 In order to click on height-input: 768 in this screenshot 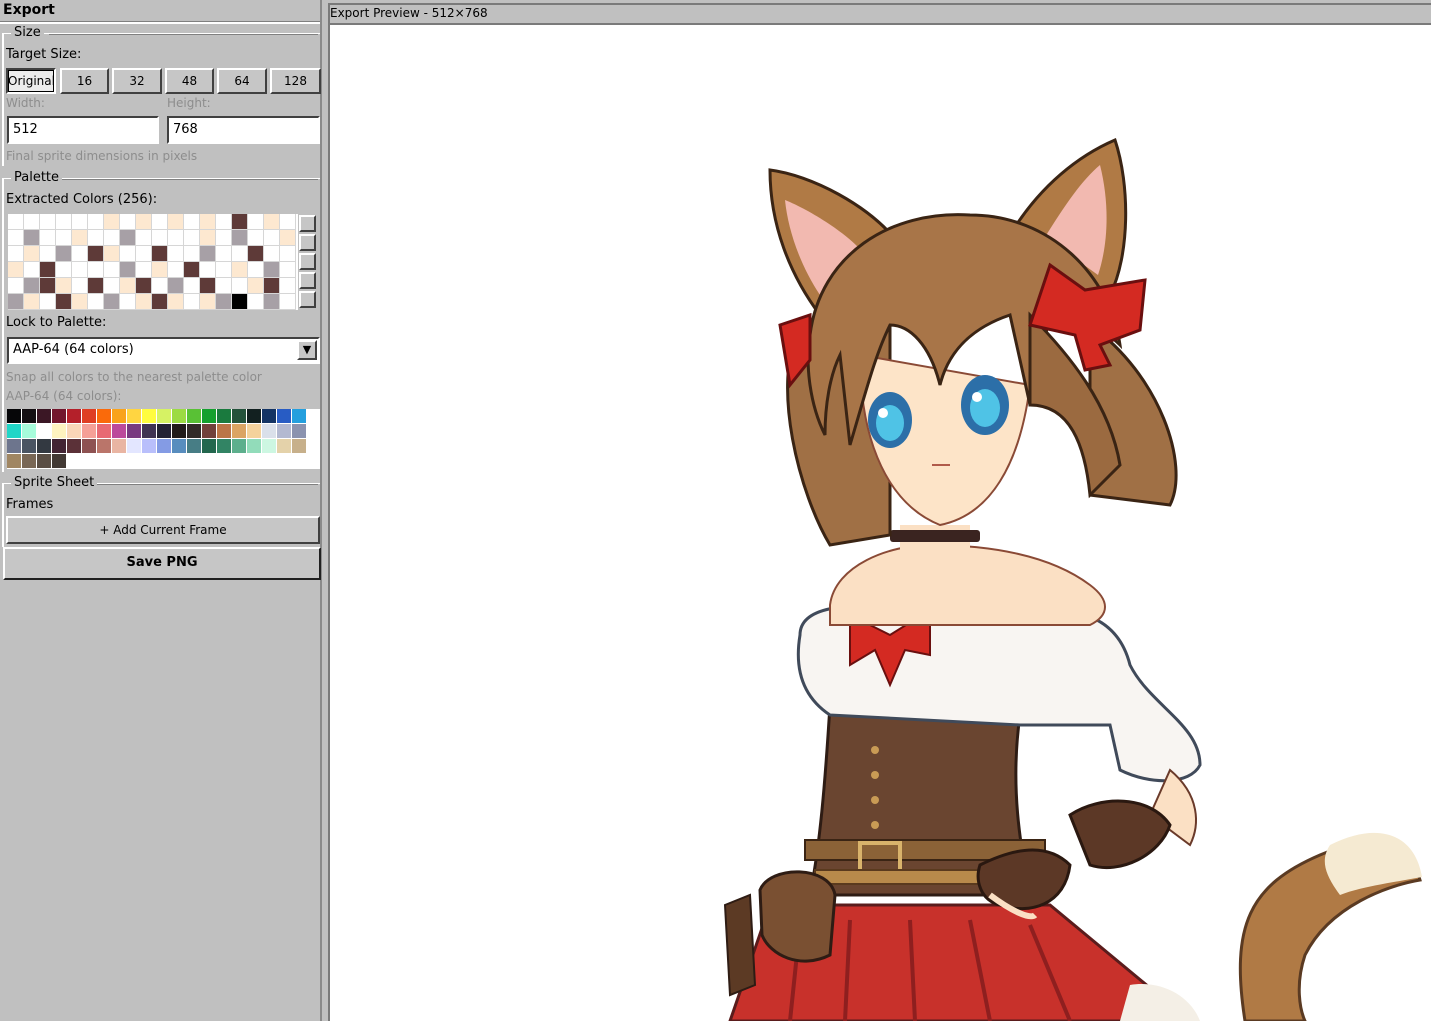, I will do `click(243, 130)`.